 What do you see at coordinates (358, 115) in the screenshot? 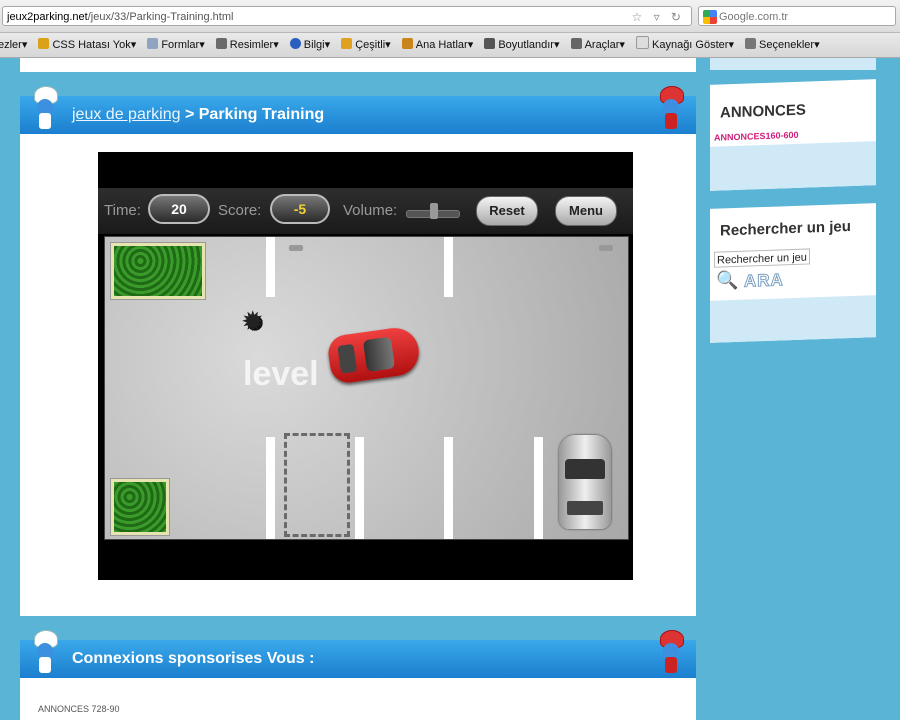
I see `game-panel-header: jeux de parking > Parking Training` at bounding box center [358, 115].